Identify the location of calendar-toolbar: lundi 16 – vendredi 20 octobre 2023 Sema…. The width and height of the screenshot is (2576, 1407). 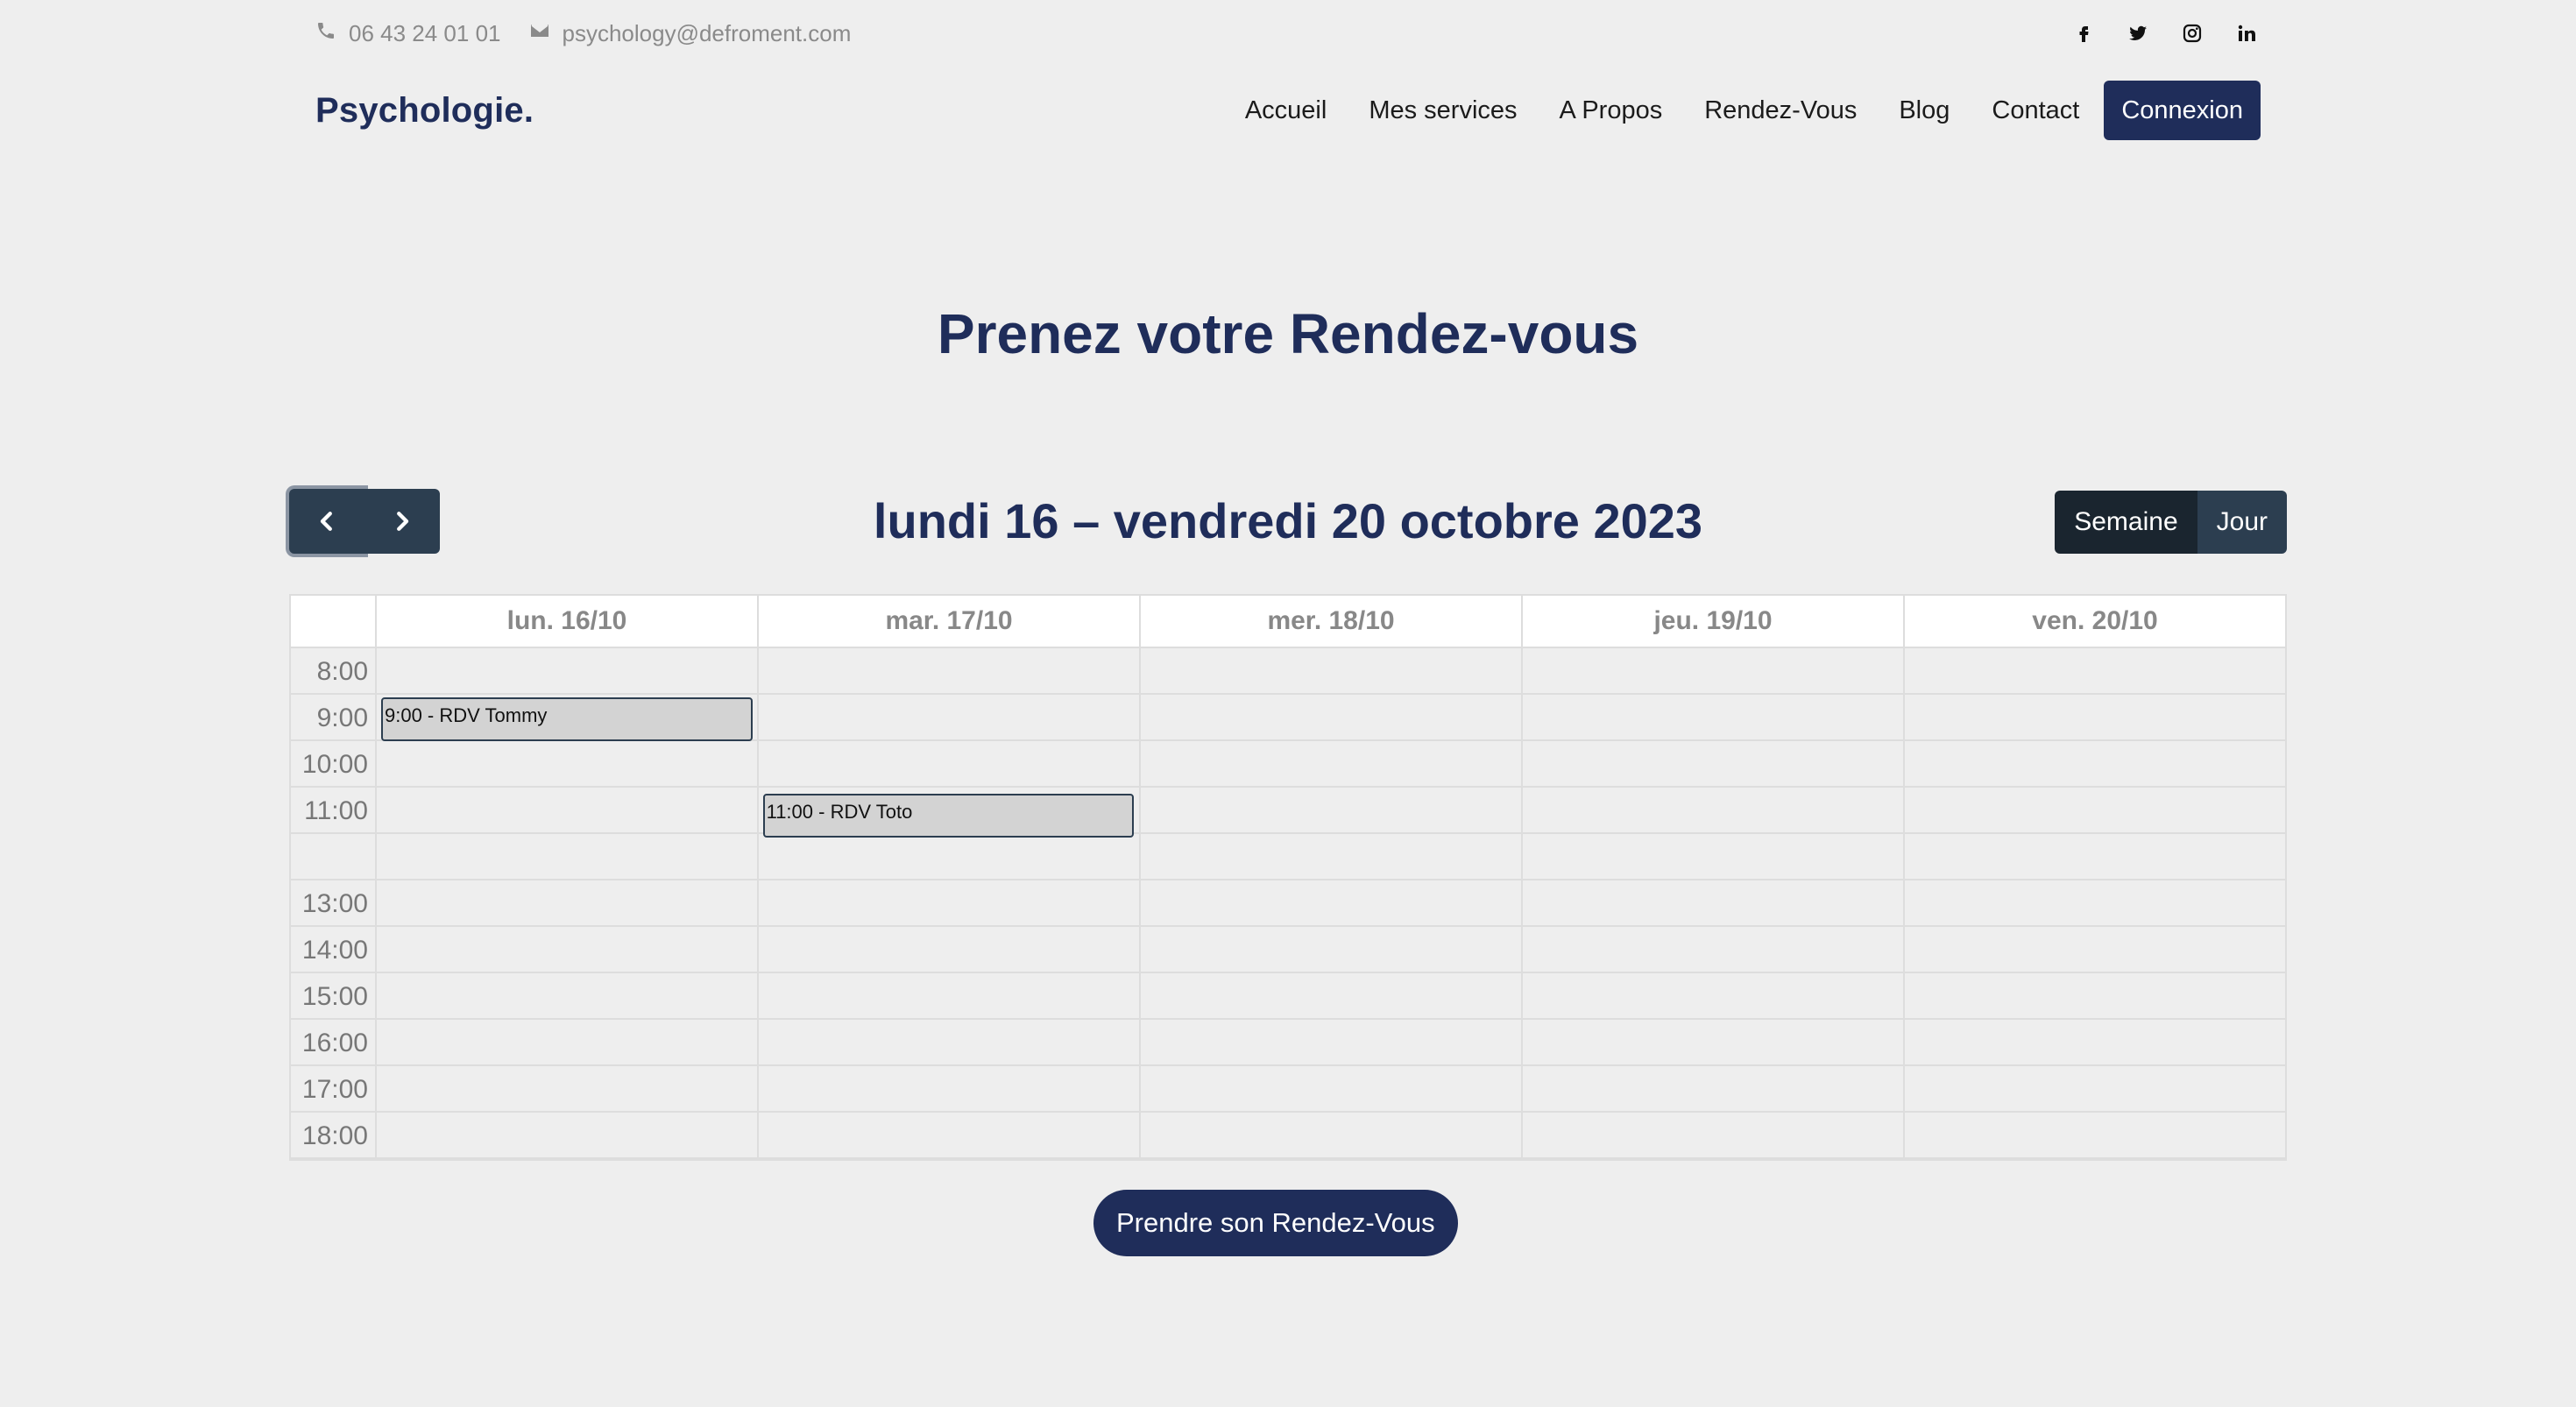
(1288, 521).